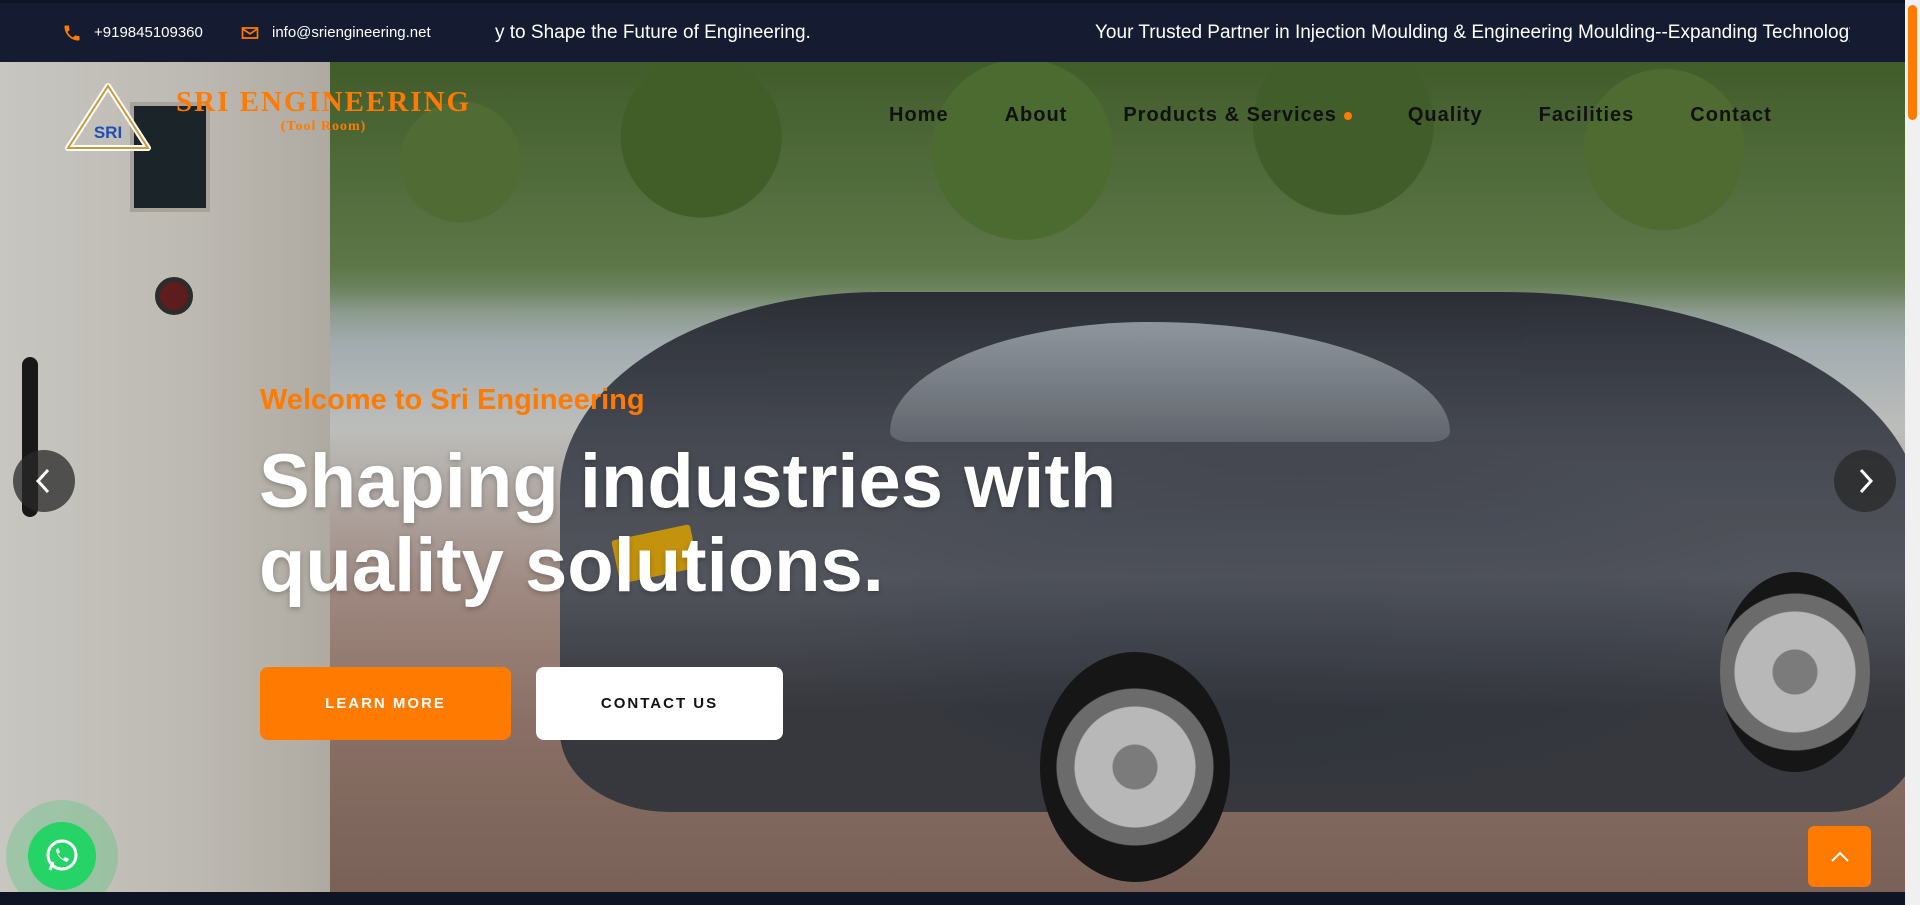  Describe the element at coordinates (1912, 452) in the screenshot. I see `page-scrollbar` at that location.